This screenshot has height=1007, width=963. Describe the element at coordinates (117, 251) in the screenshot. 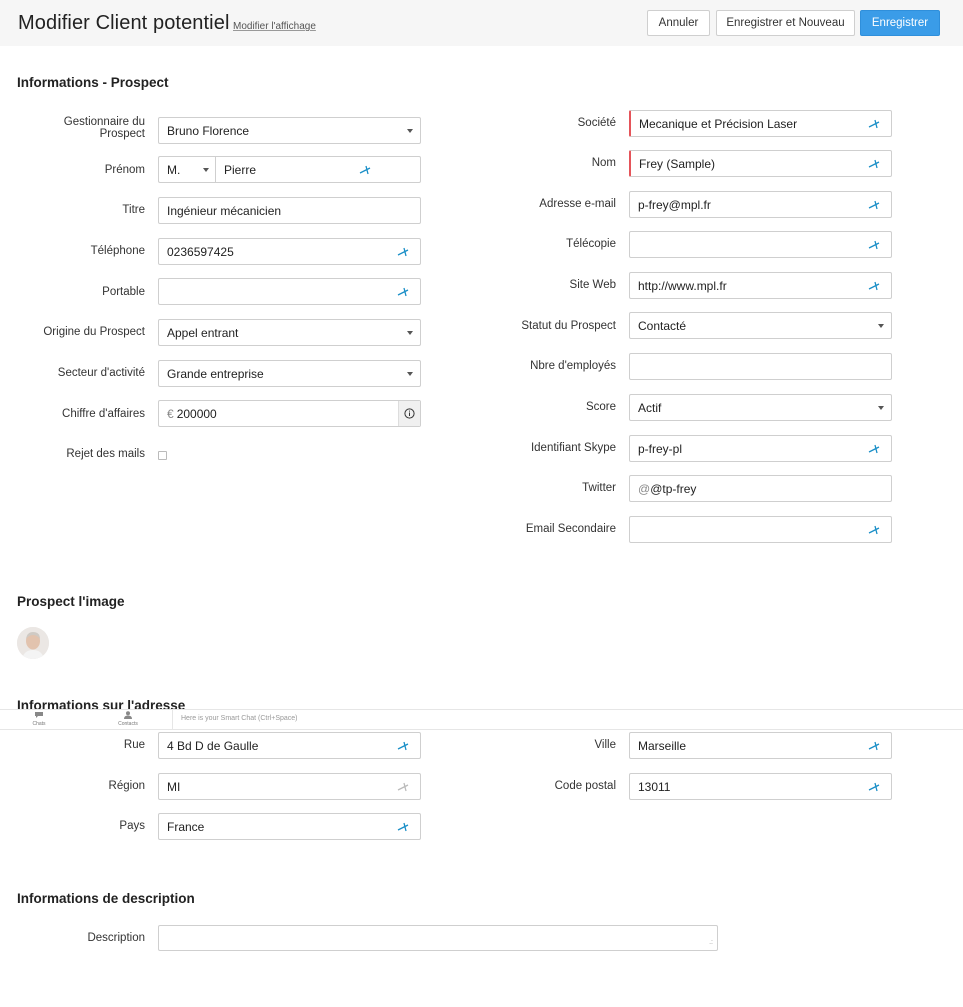

I see `phone-label: Téléphone` at that location.